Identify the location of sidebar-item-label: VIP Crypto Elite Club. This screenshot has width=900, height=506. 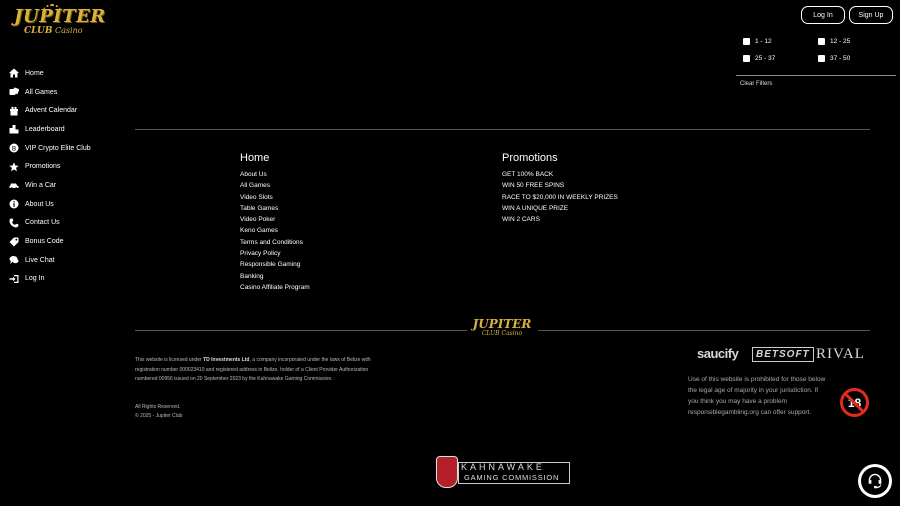
(58, 148).